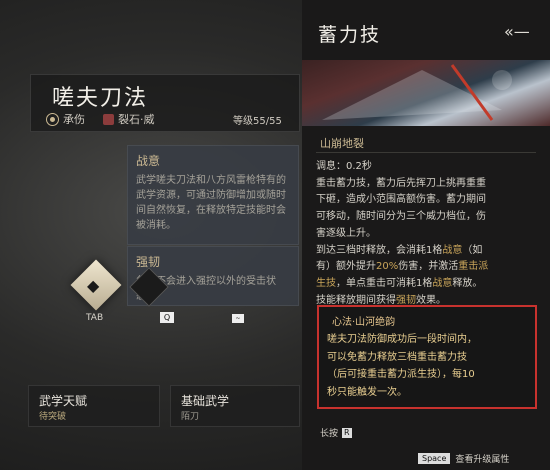  I want to click on key-space: Space, so click(434, 458).